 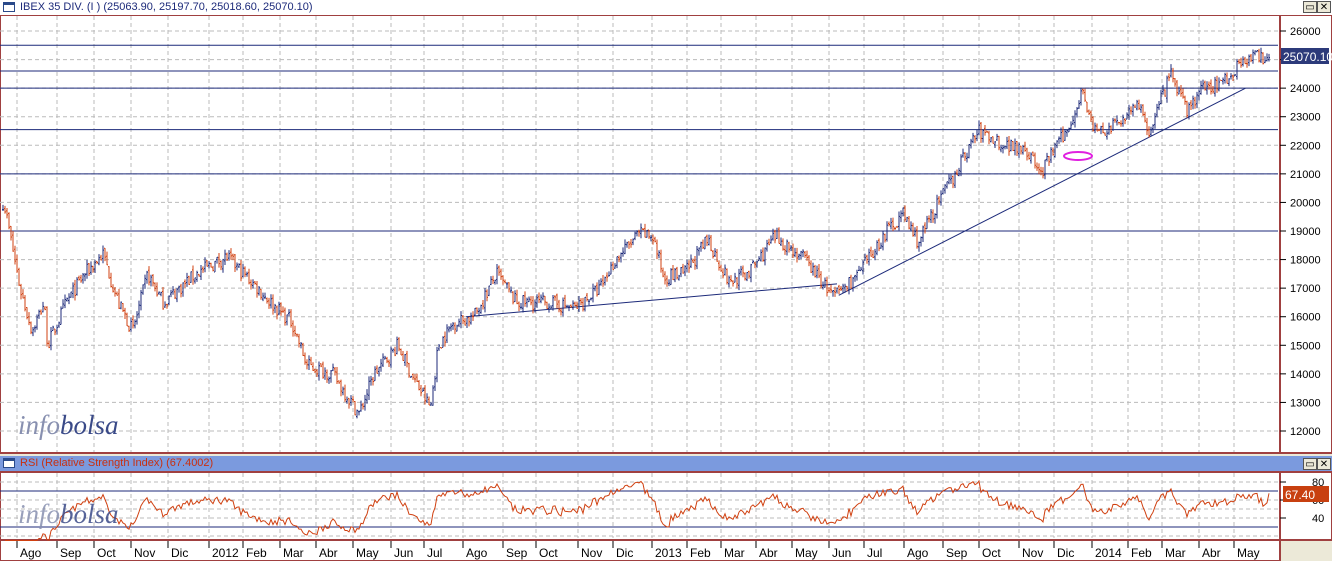 I want to click on rsi-restore-button: ▭, so click(x=1310, y=464).